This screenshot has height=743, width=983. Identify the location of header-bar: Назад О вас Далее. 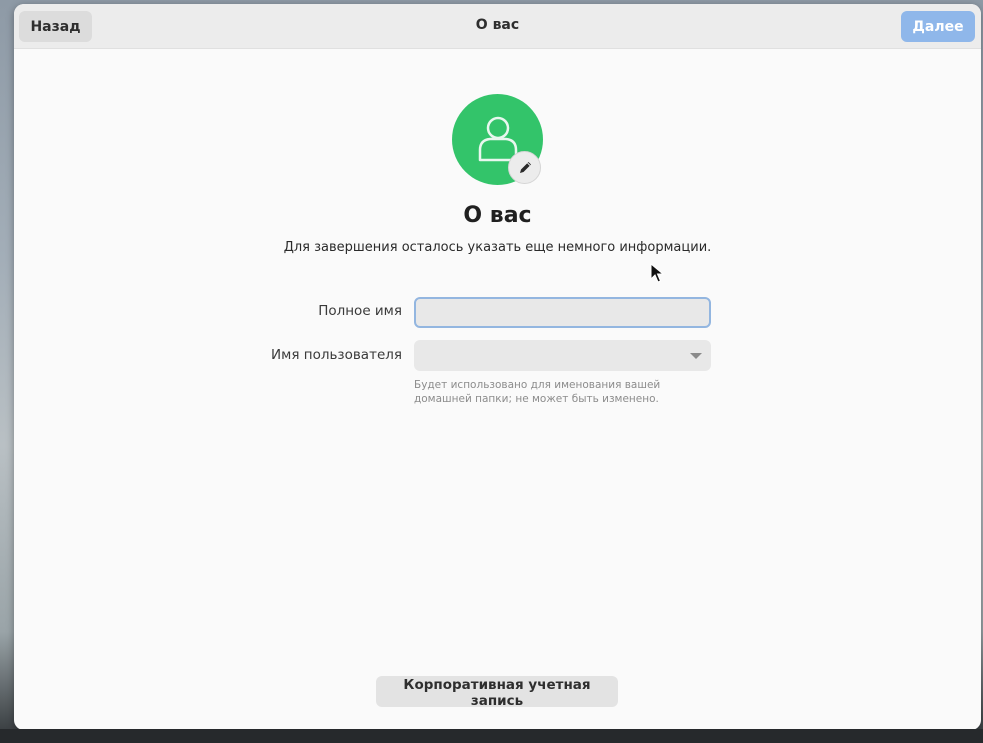
(497, 26).